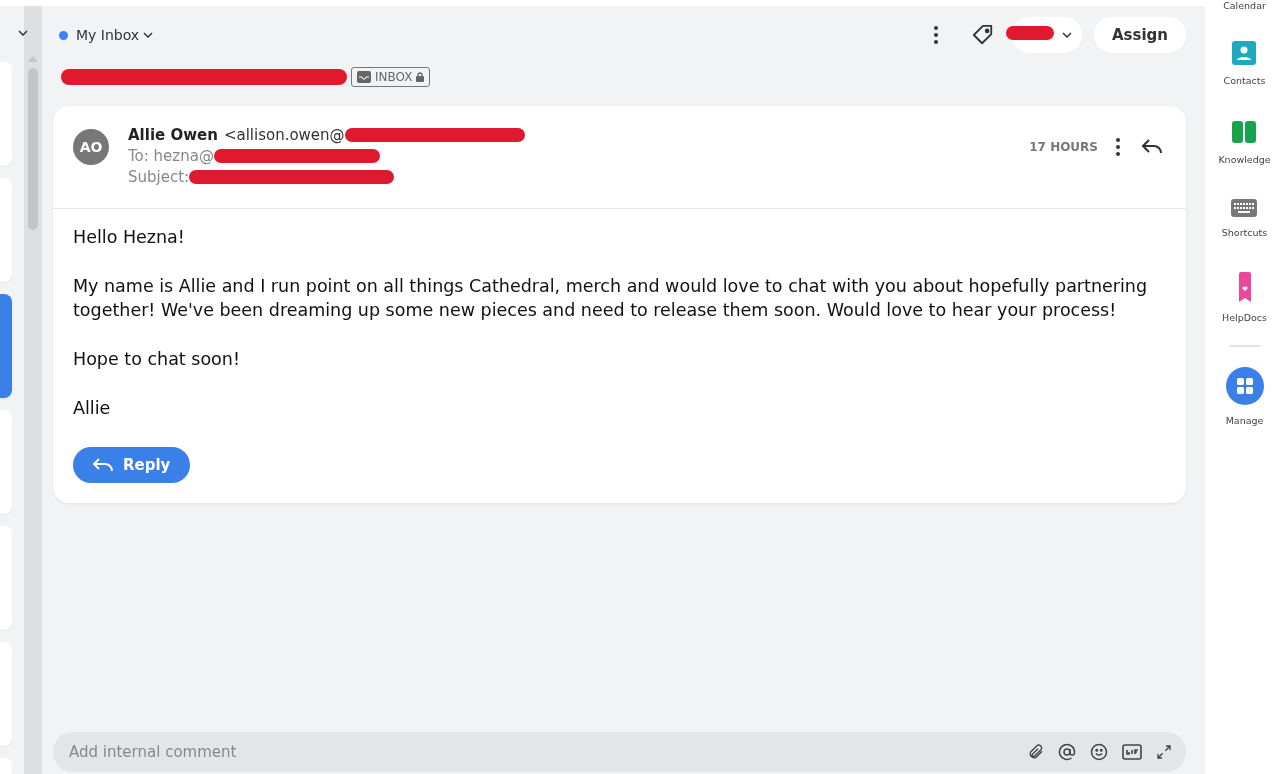  I want to click on keyboard-icon, so click(1244, 208).